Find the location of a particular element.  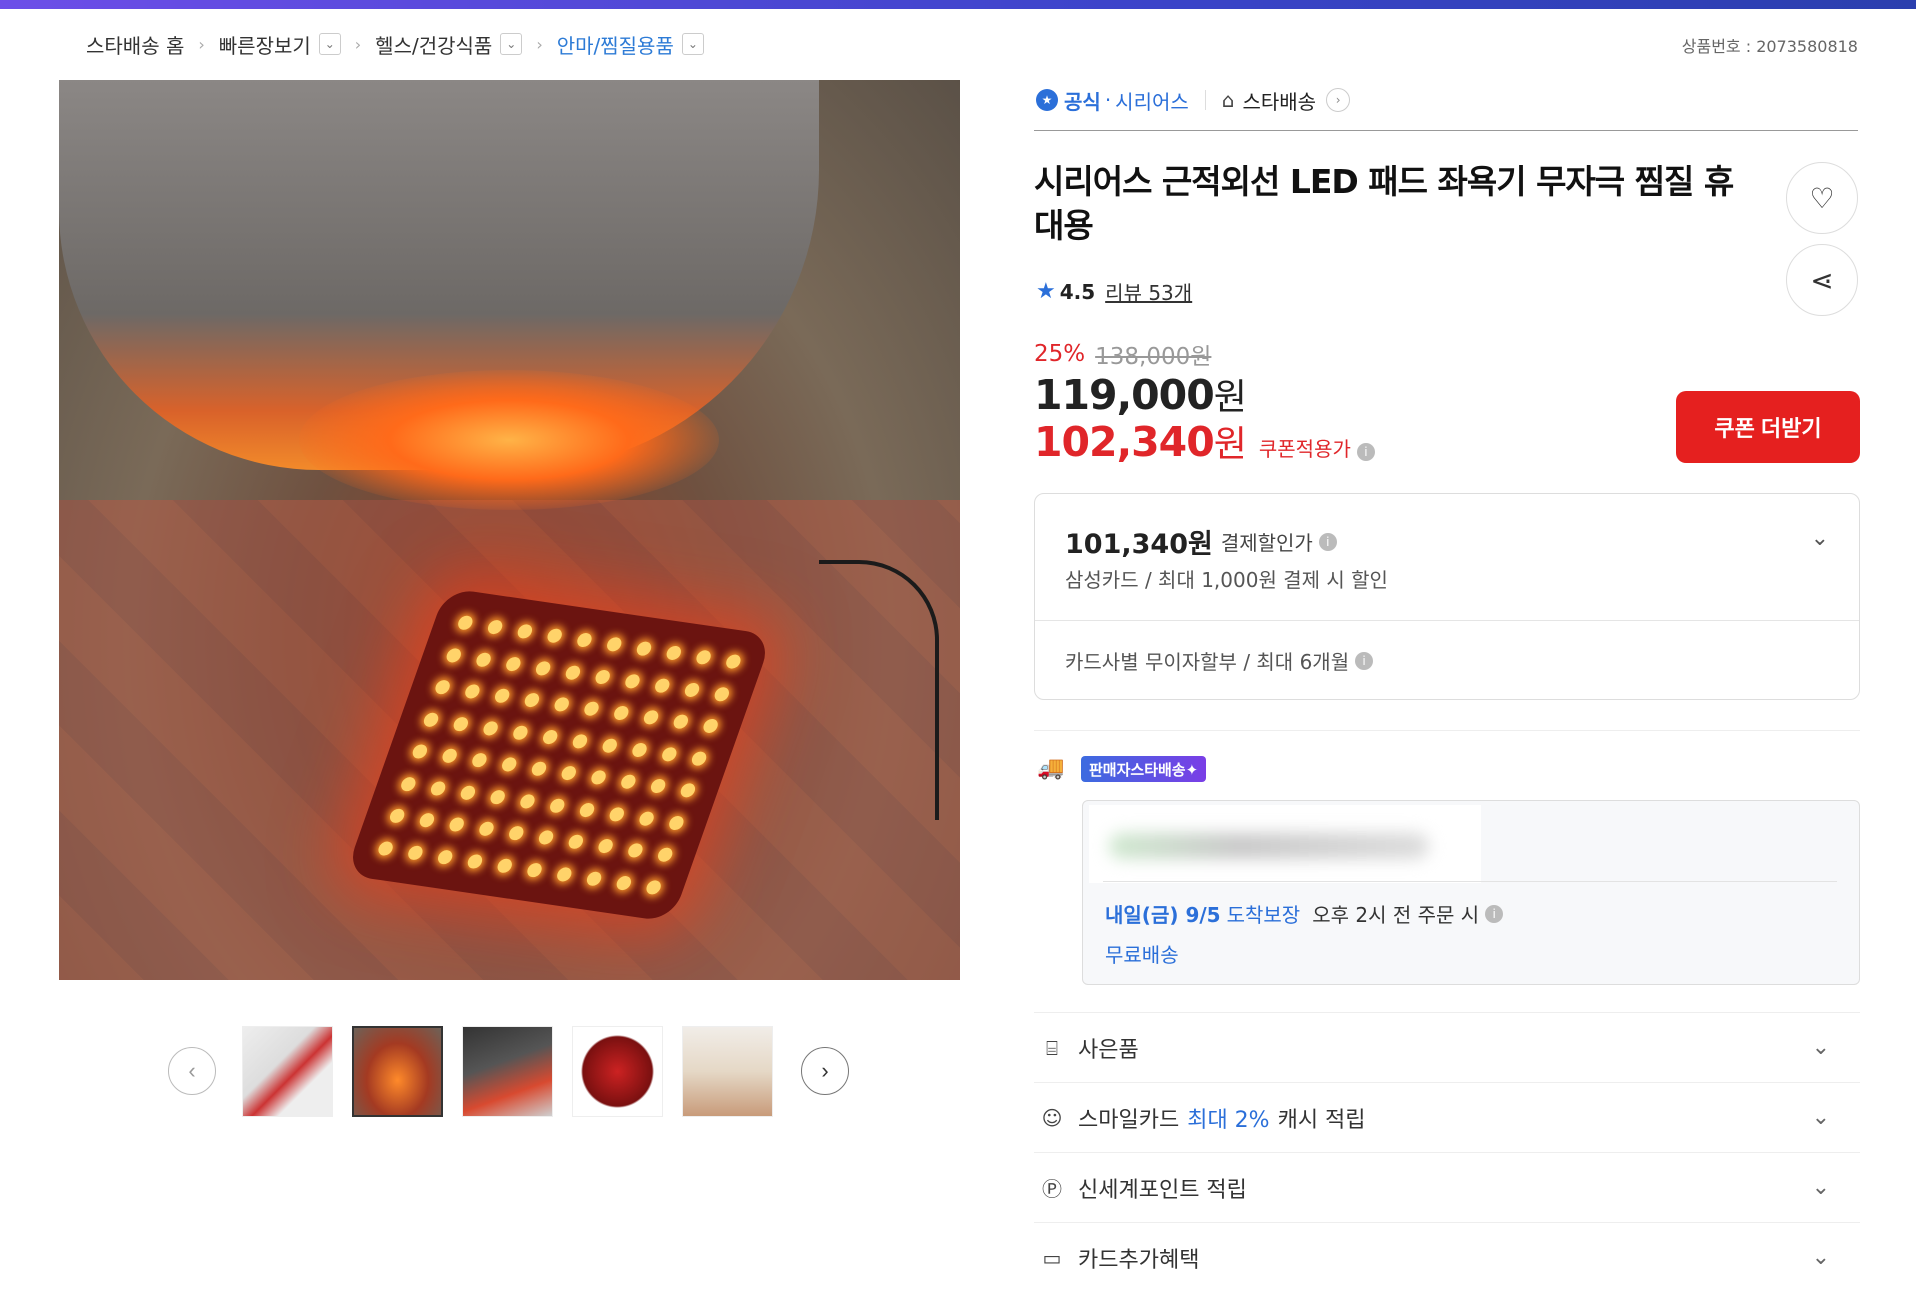

star-icon: ★ is located at coordinates (1046, 291).